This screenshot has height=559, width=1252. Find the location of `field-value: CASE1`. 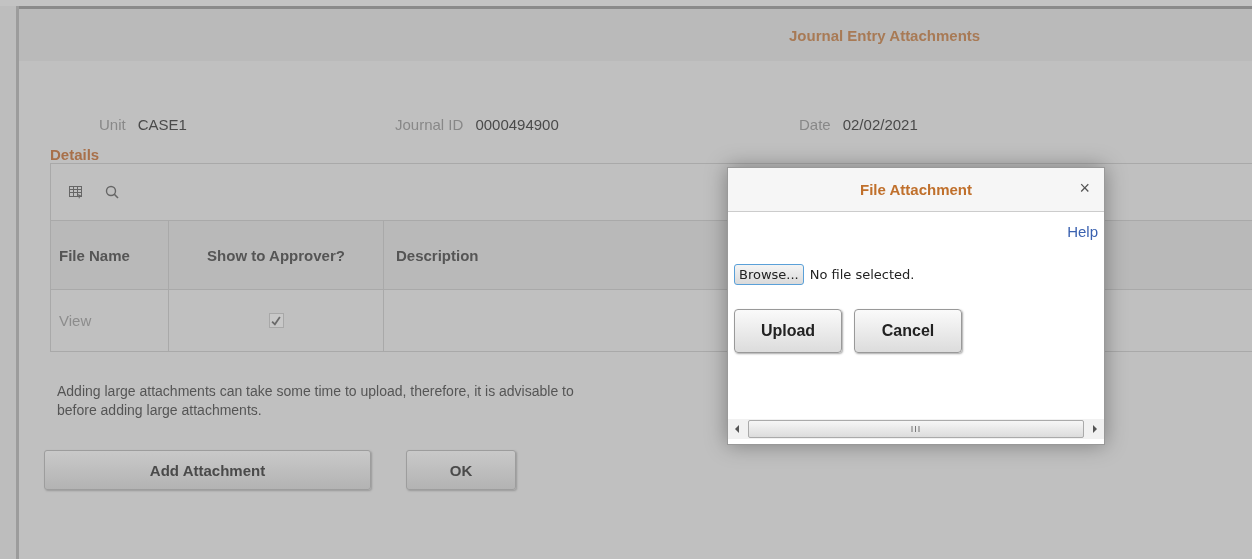

field-value: CASE1 is located at coordinates (162, 125).